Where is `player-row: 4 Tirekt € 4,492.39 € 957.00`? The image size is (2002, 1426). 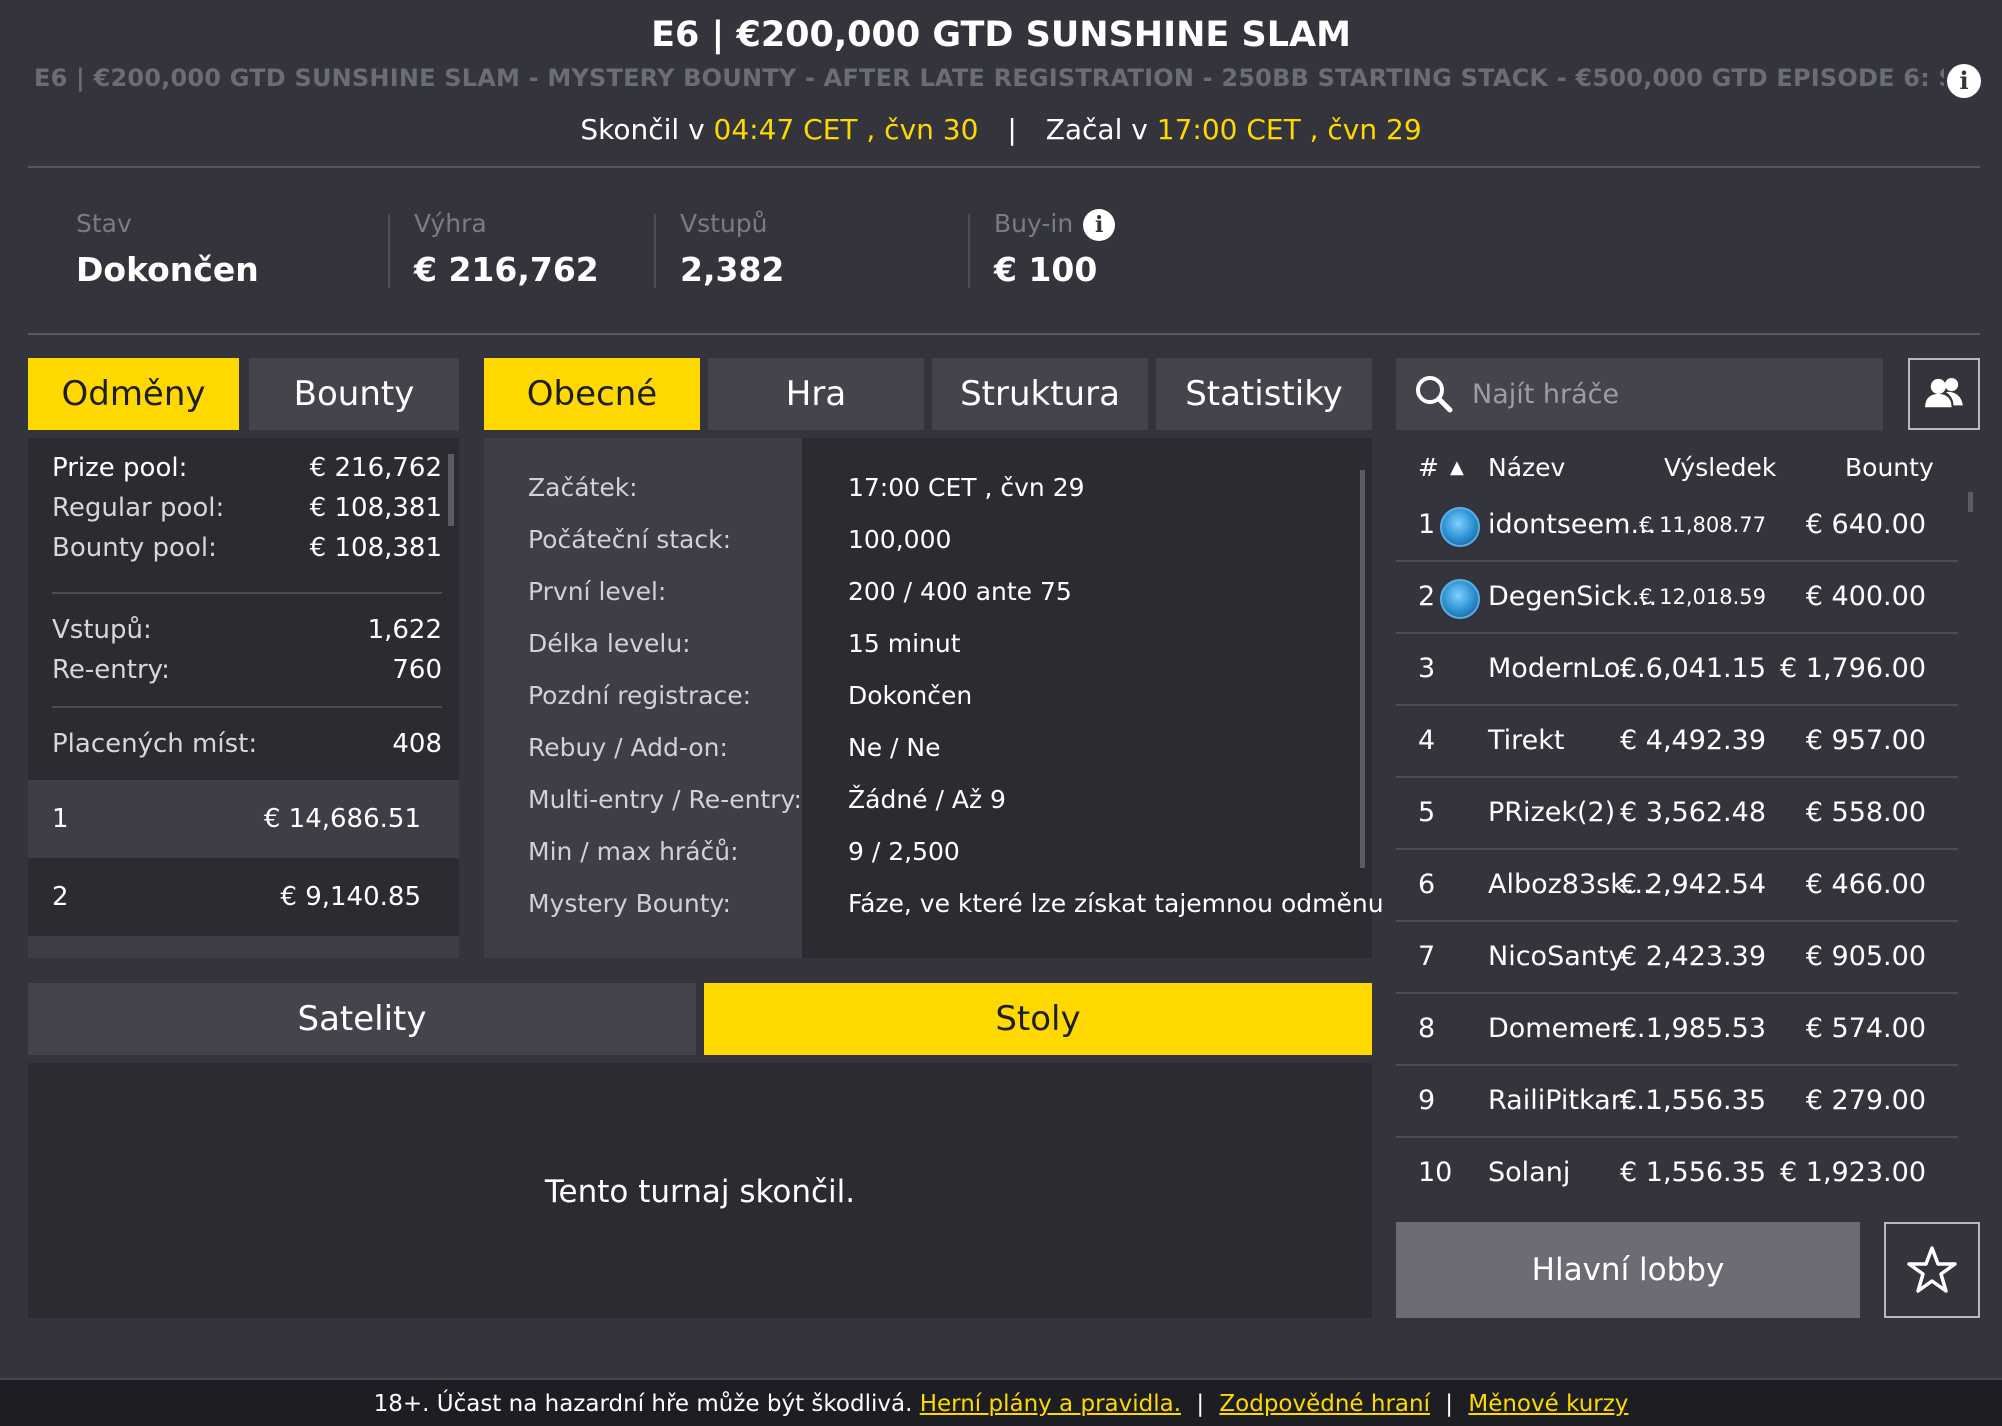
player-row: 4 Tirekt € 4,492.39 € 957.00 is located at coordinates (1677, 742).